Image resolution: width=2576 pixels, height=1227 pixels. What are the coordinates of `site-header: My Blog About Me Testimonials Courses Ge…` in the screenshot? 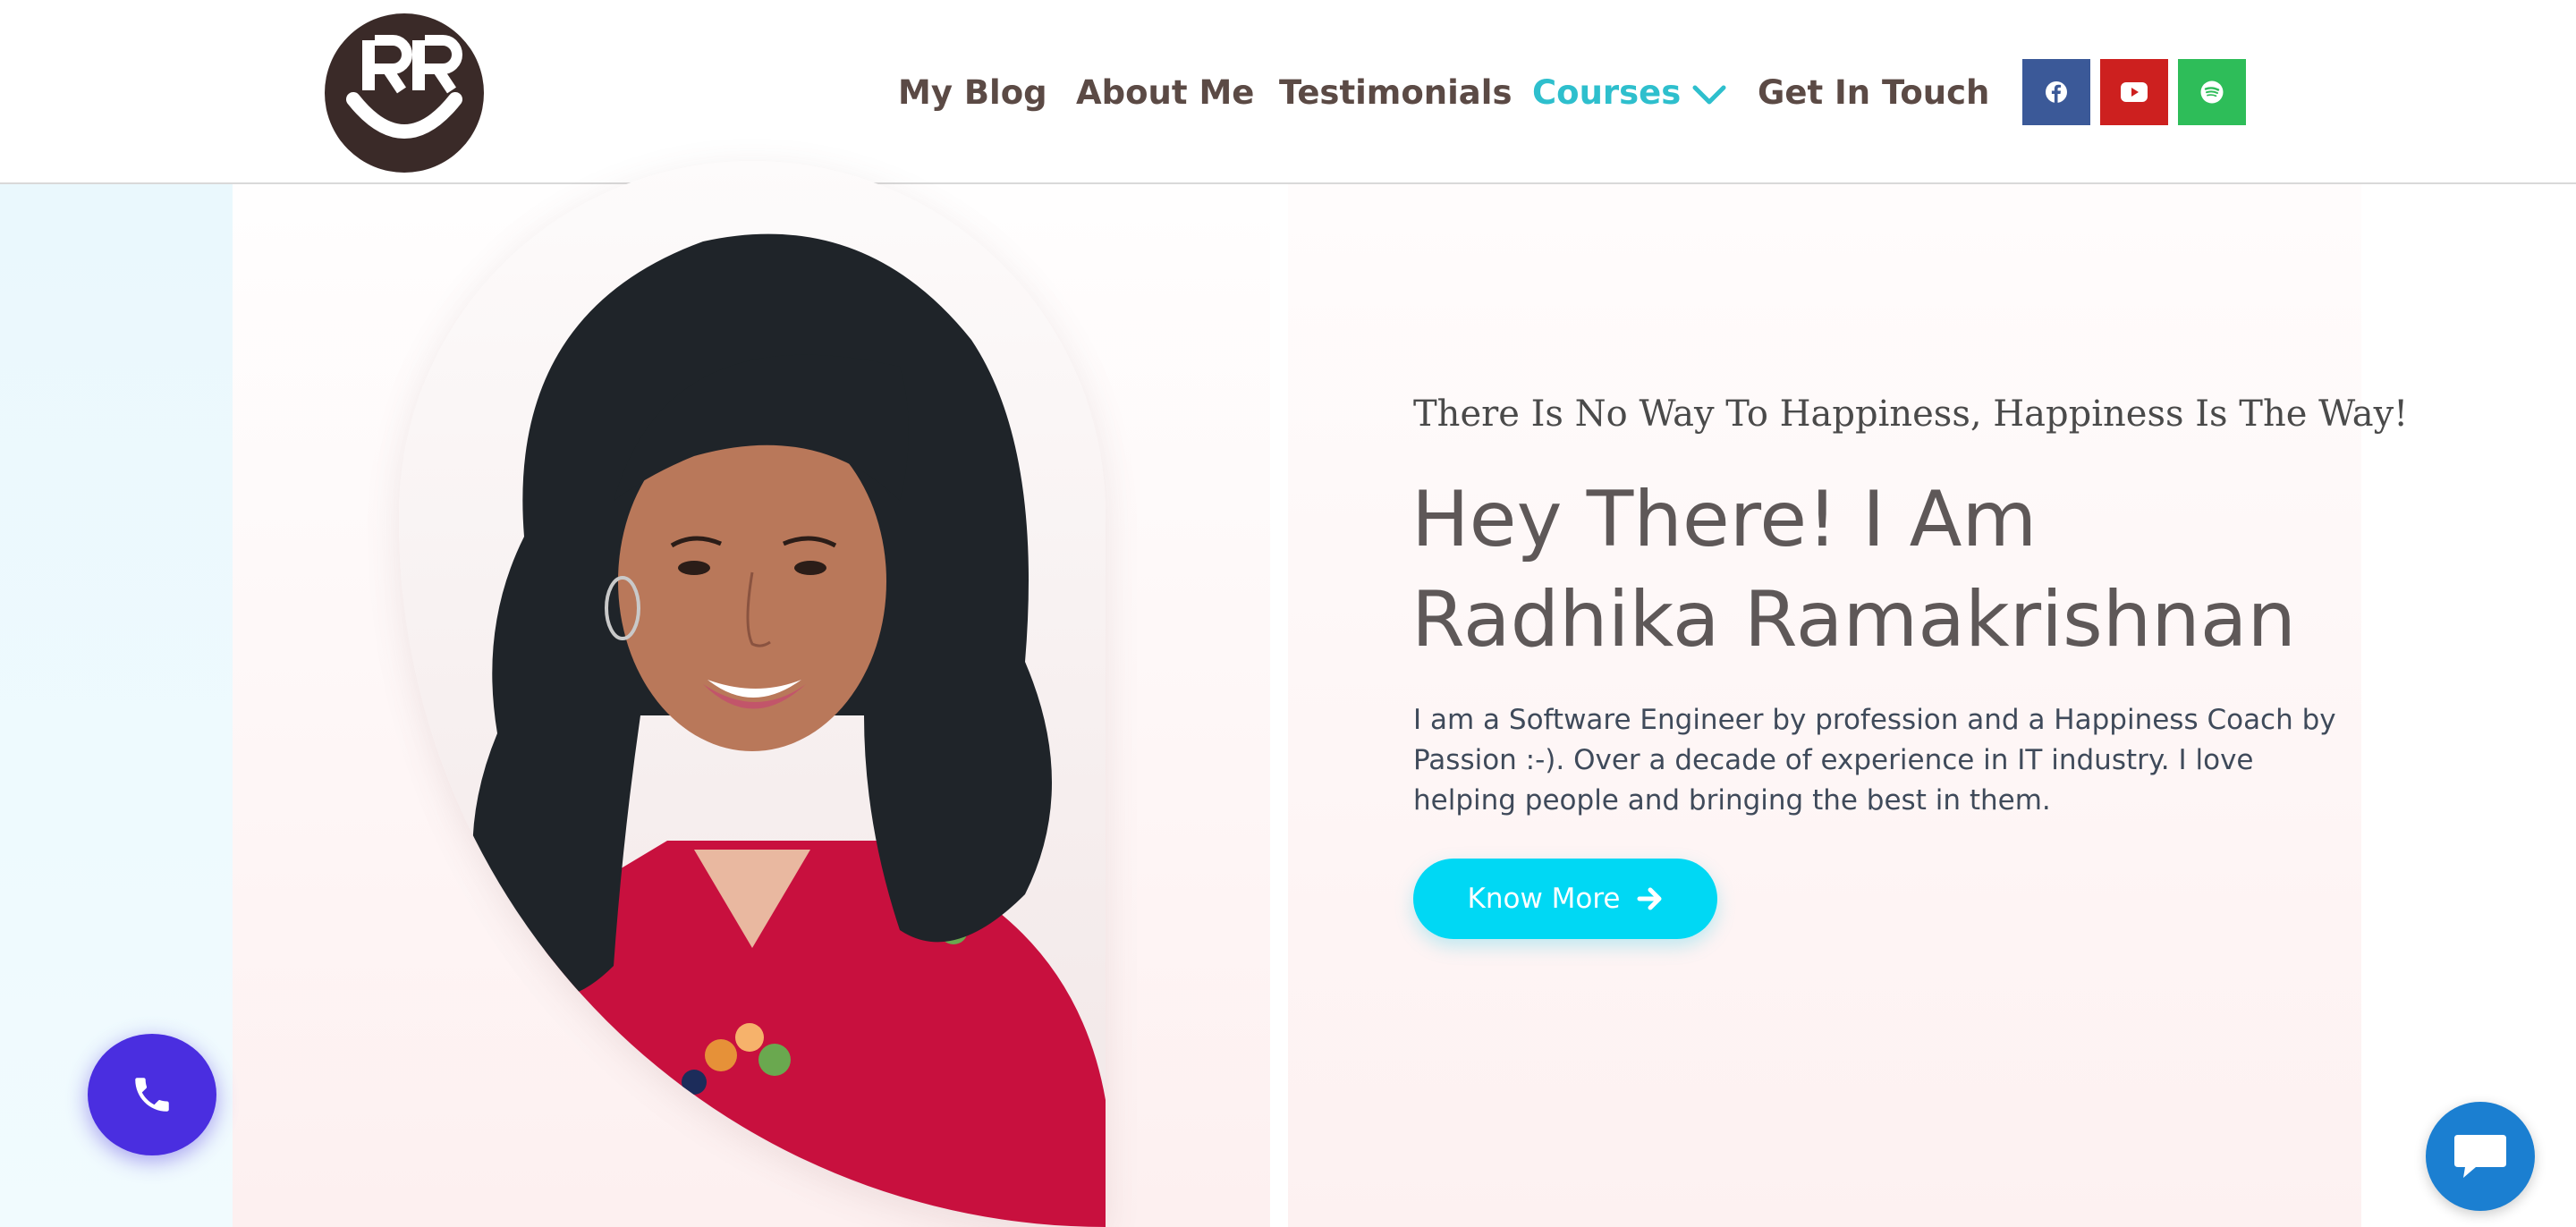 It's located at (1288, 92).